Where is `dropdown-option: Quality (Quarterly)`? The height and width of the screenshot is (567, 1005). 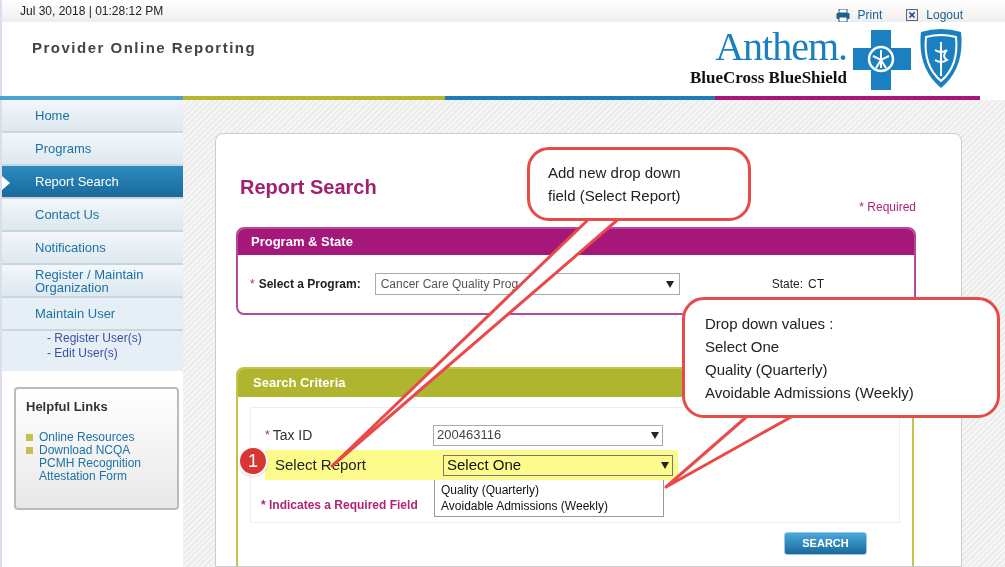
dropdown-option: Quality (Quarterly) is located at coordinates (549, 490).